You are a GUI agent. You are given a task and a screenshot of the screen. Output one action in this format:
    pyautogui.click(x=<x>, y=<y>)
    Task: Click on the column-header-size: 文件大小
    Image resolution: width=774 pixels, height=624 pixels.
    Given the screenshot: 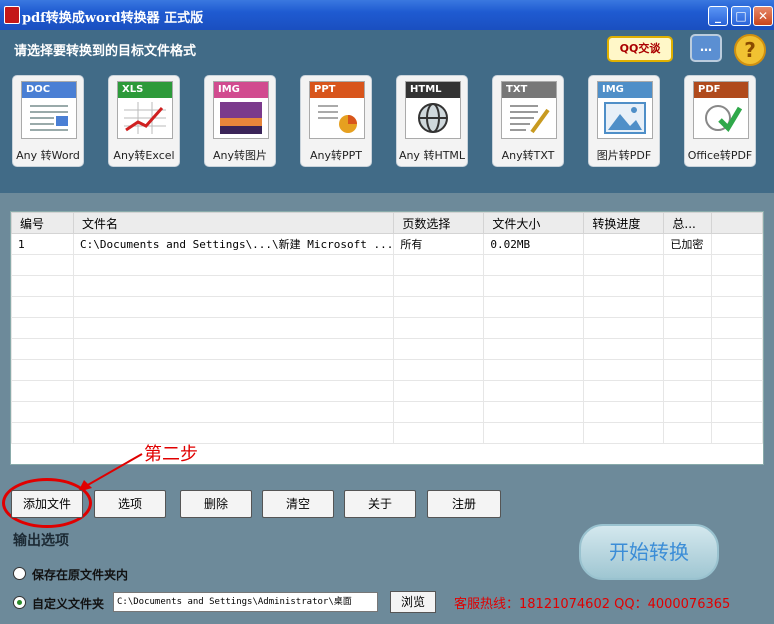 What is the action you would take?
    pyautogui.click(x=534, y=223)
    